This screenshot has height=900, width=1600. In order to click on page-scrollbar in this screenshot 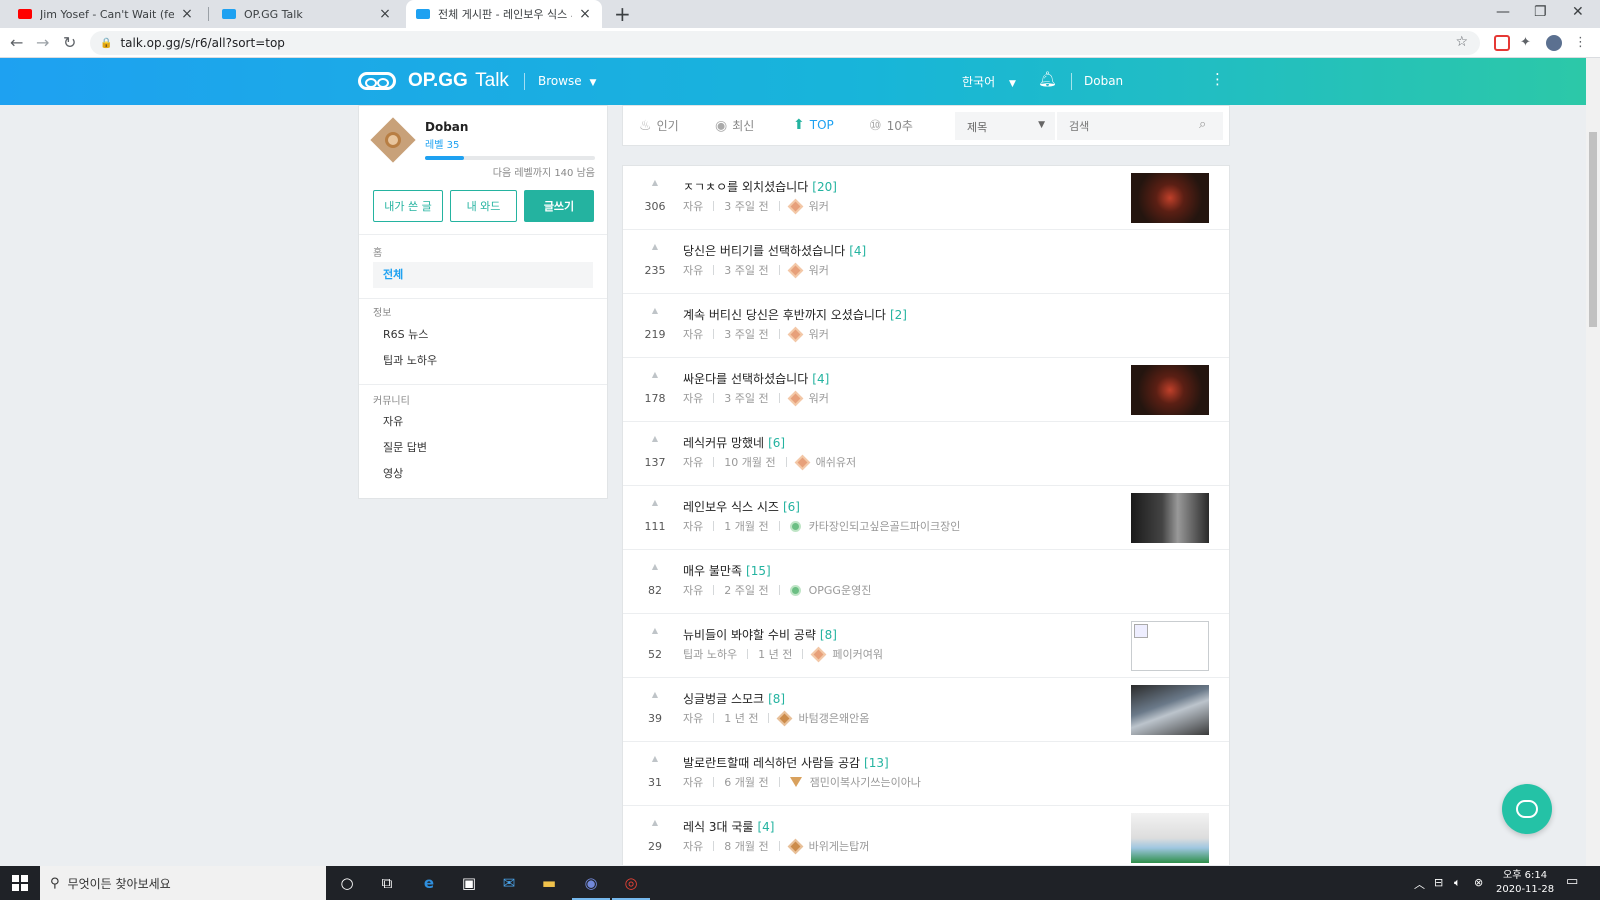, I will do `click(1593, 462)`.